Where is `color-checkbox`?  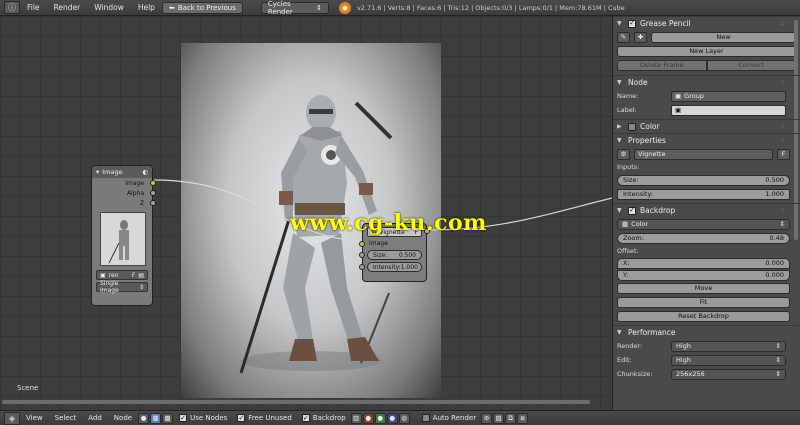 color-checkbox is located at coordinates (632, 126).